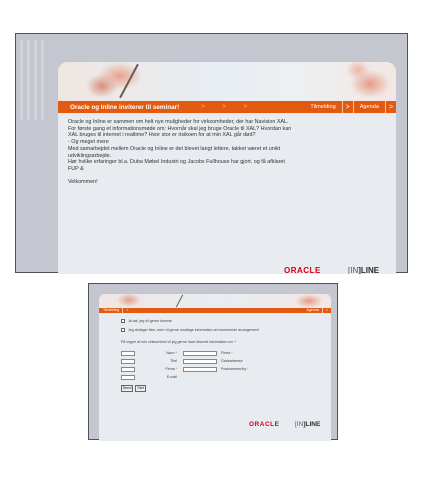 The image size is (426, 500). Describe the element at coordinates (215, 310) in the screenshot. I see `nav-bar: Tilmelding > Agenda >` at that location.